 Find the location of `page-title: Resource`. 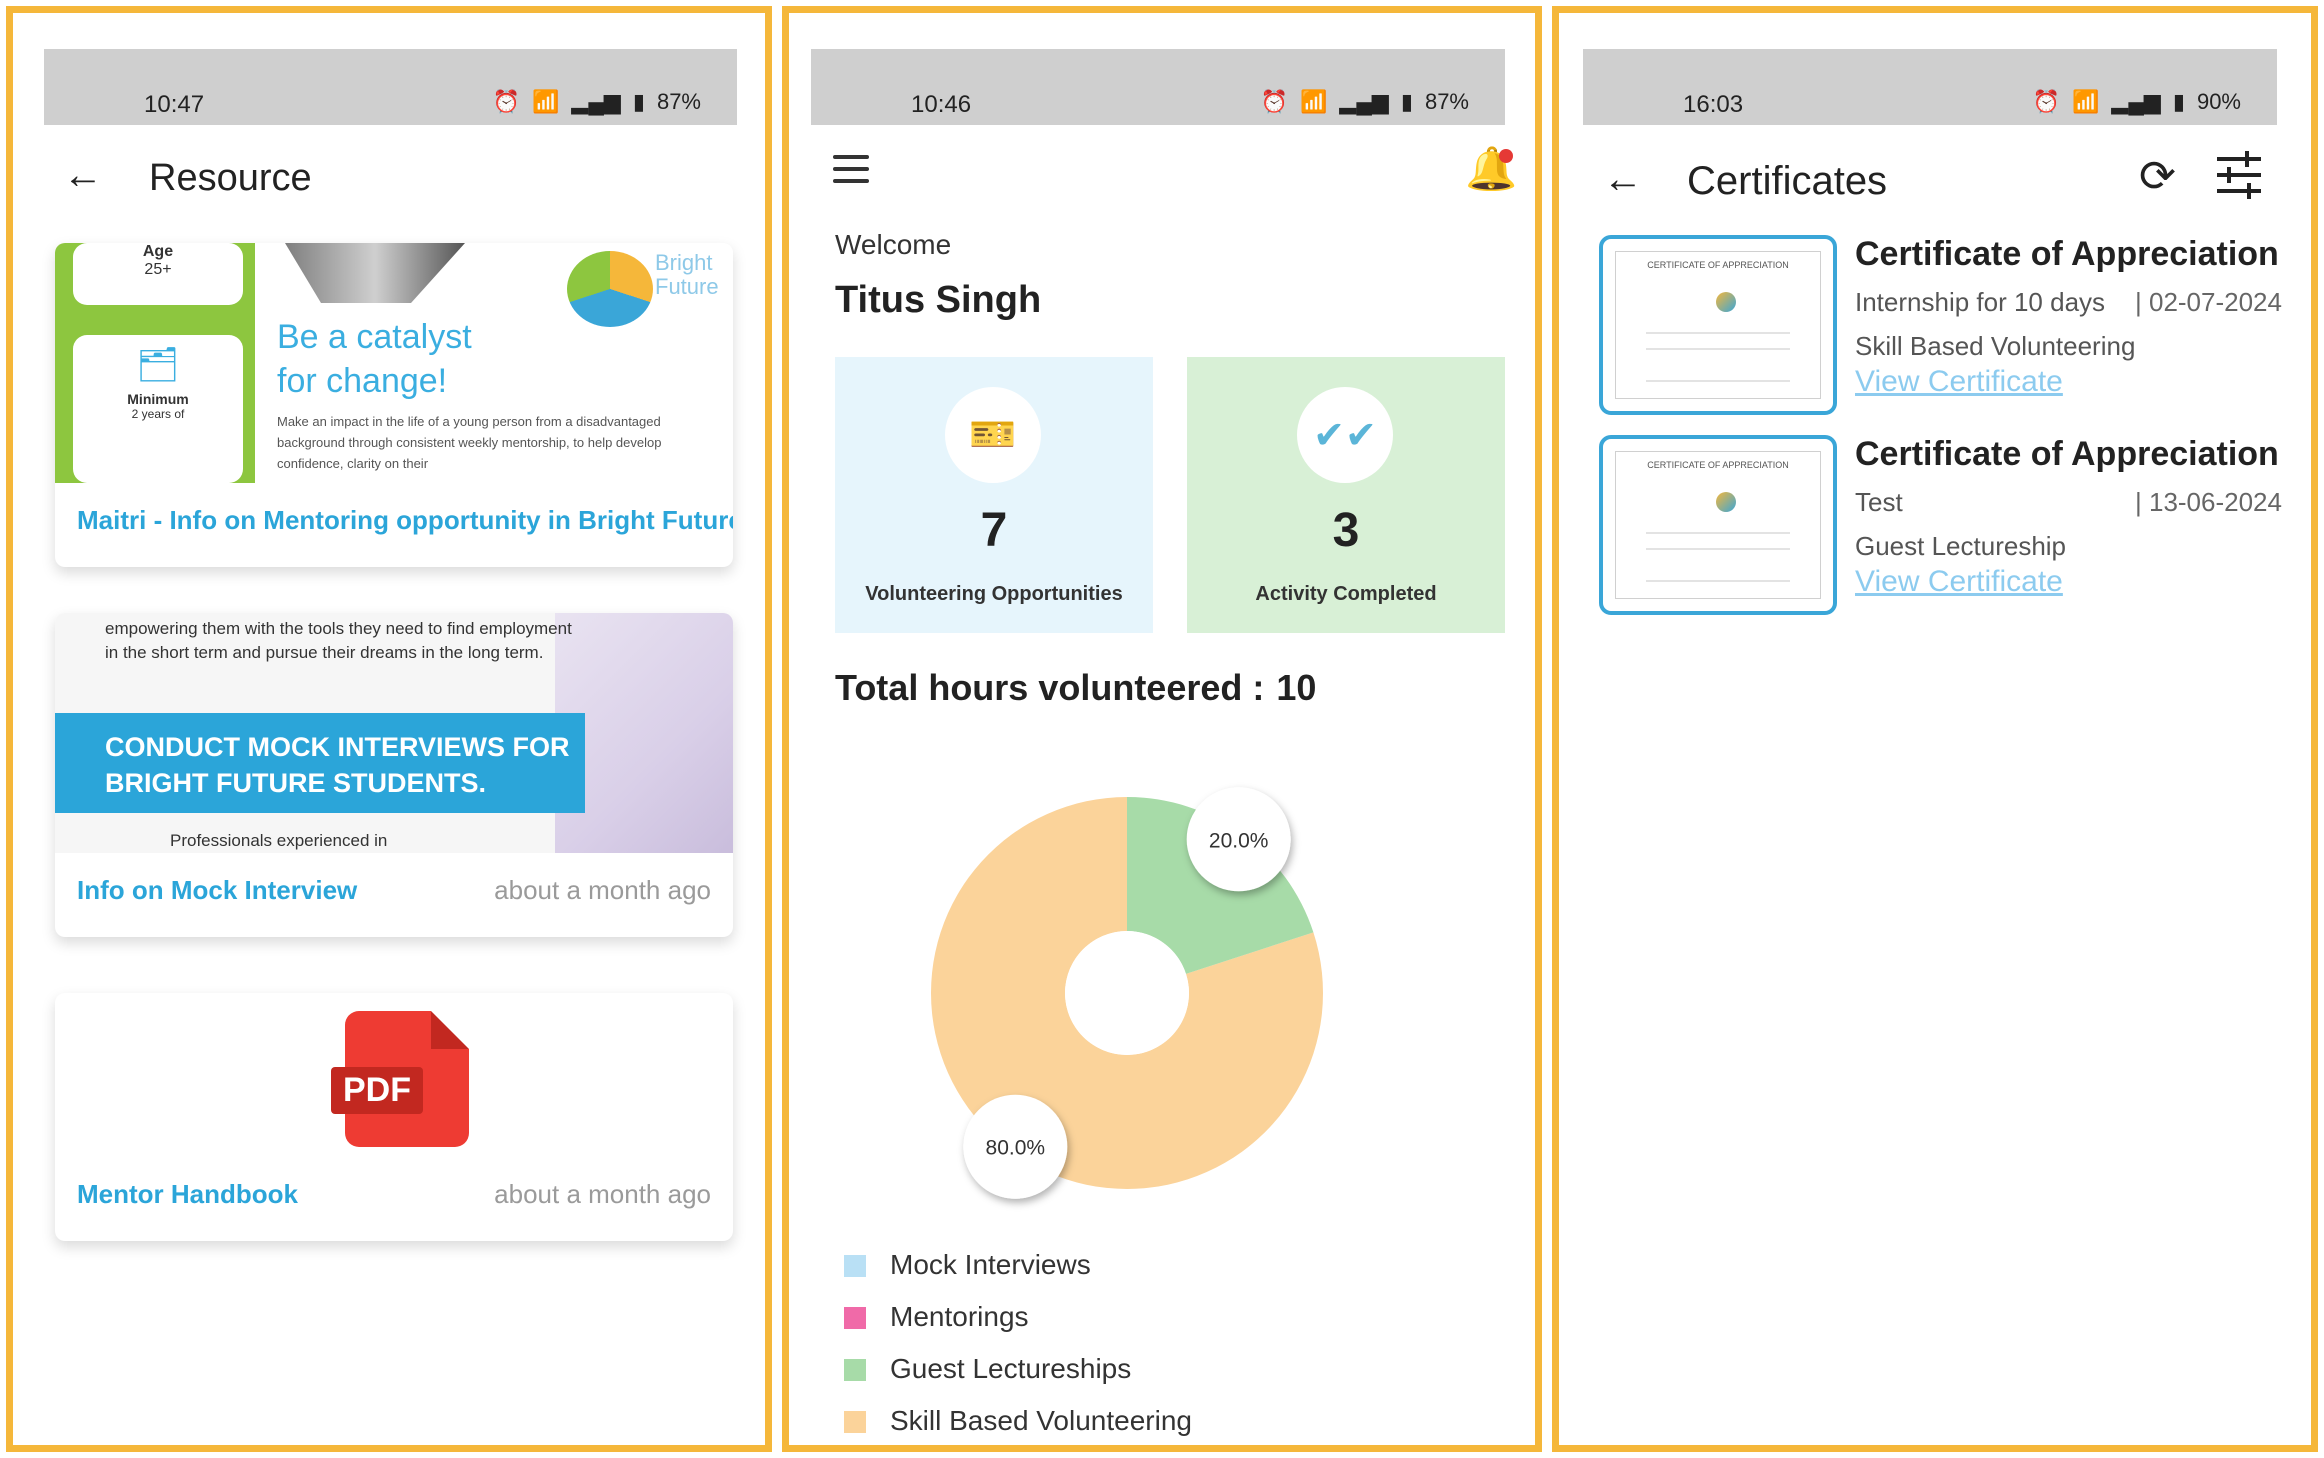

page-title: Resource is located at coordinates (230, 178).